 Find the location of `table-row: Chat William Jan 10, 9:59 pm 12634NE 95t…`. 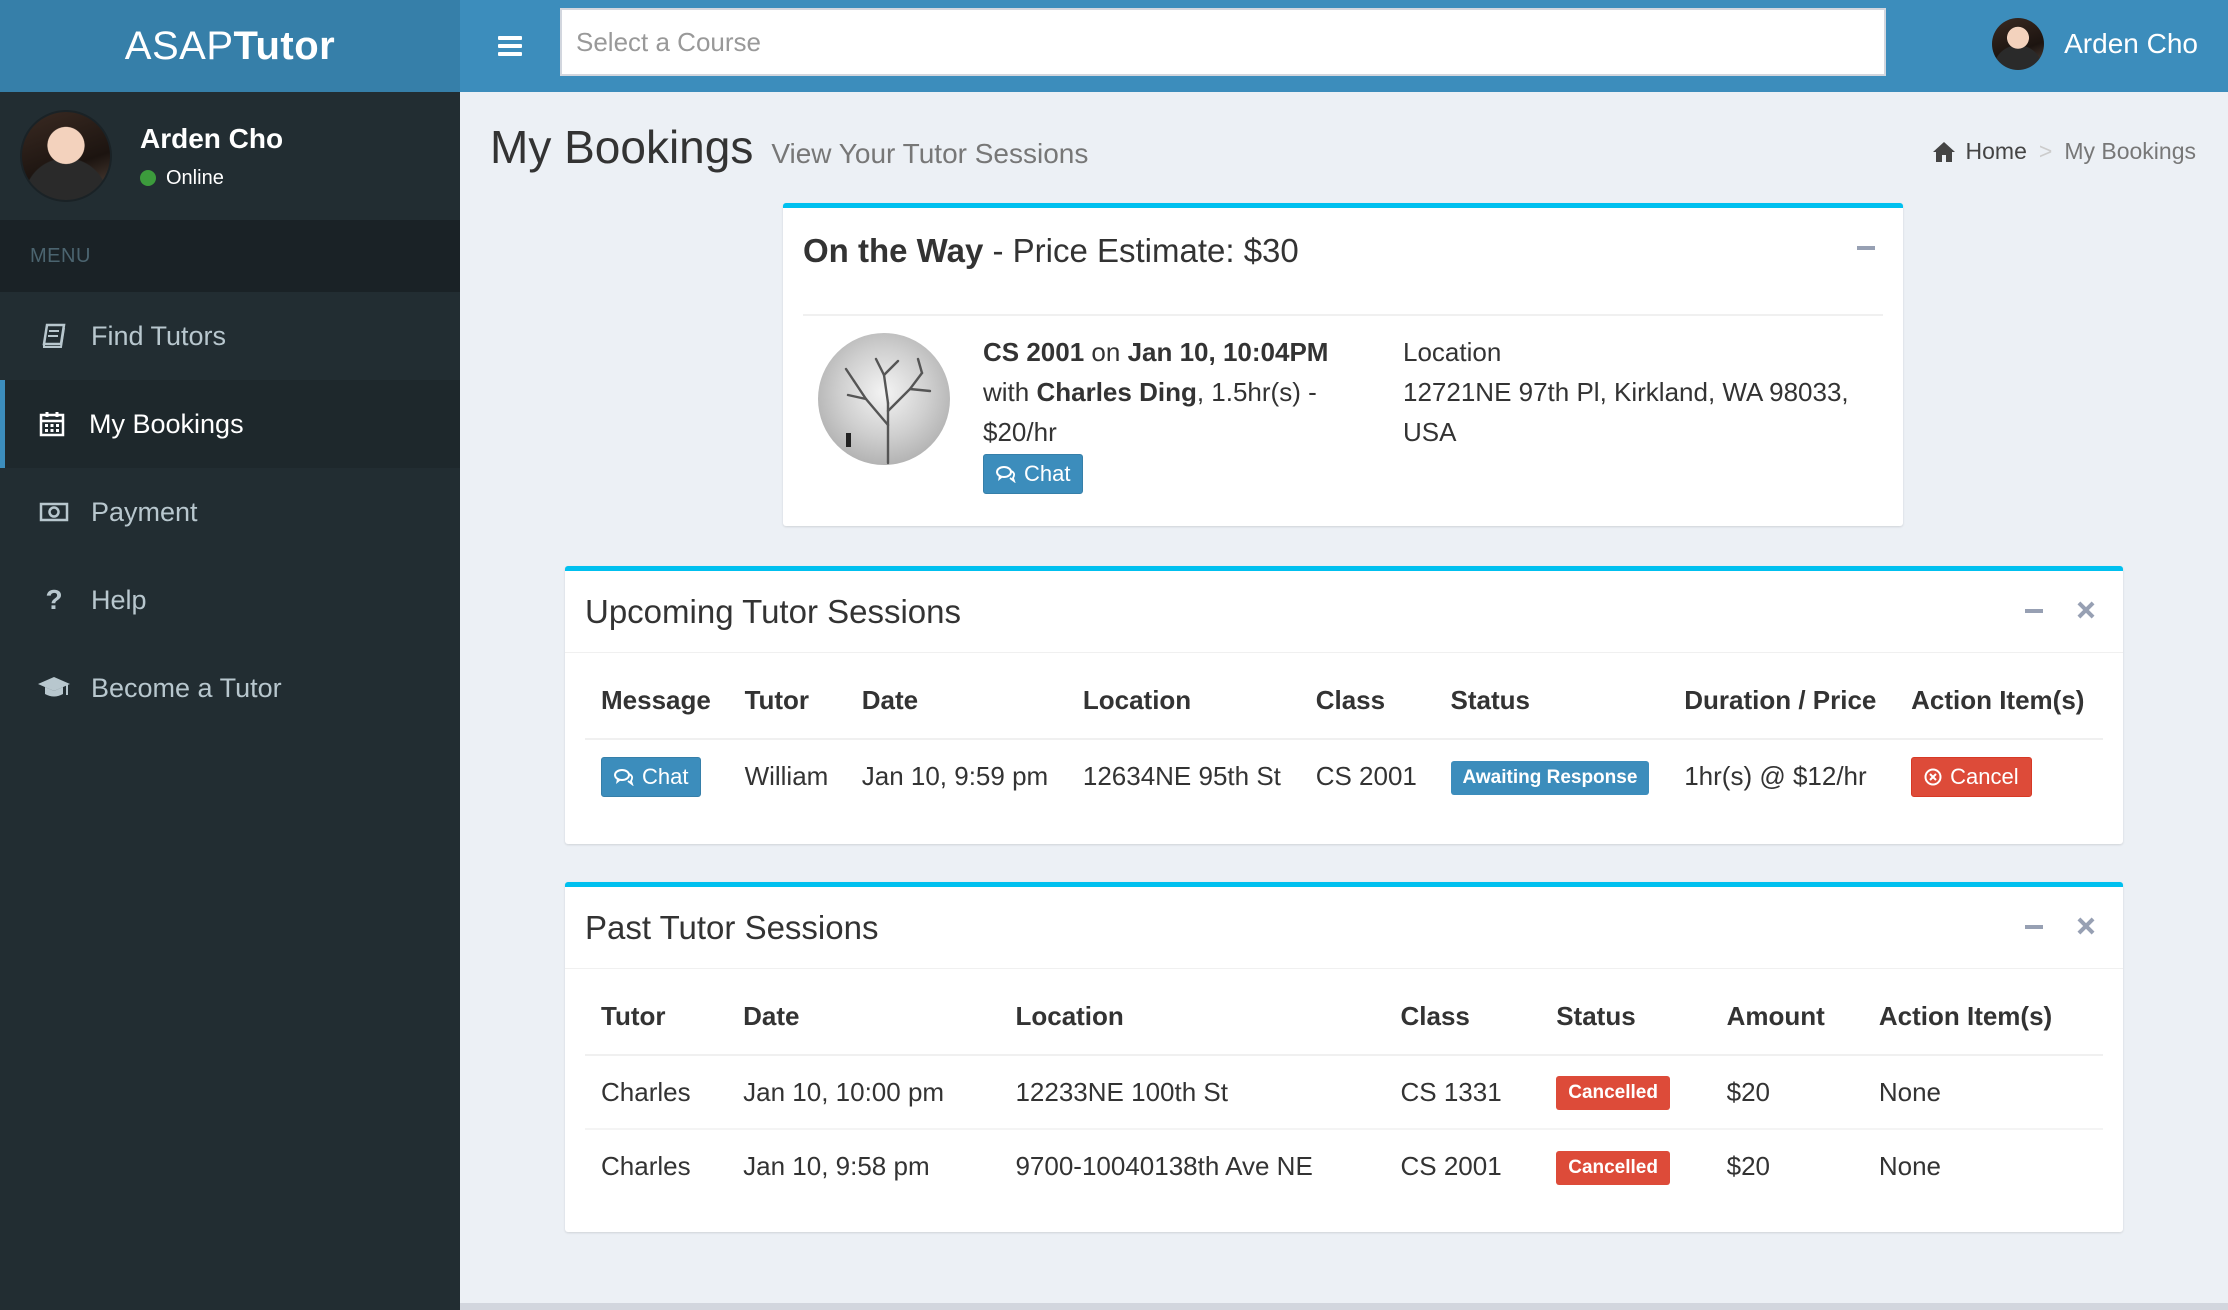

table-row: Chat William Jan 10, 9:59 pm 12634NE 95t… is located at coordinates (1344, 776).